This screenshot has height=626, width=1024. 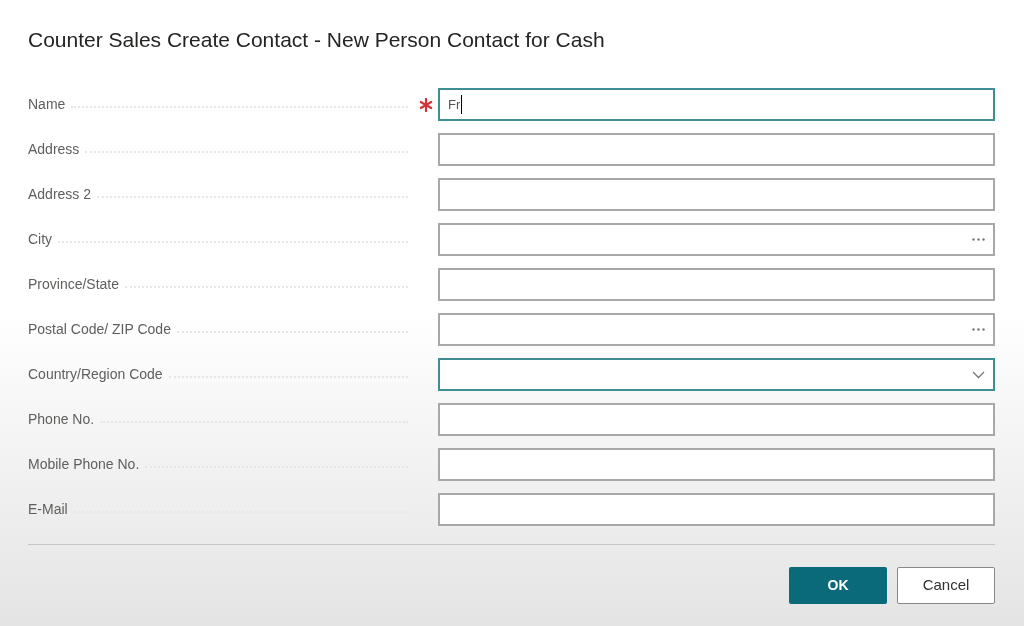 What do you see at coordinates (60, 194) in the screenshot?
I see `field-label: Address 2` at bounding box center [60, 194].